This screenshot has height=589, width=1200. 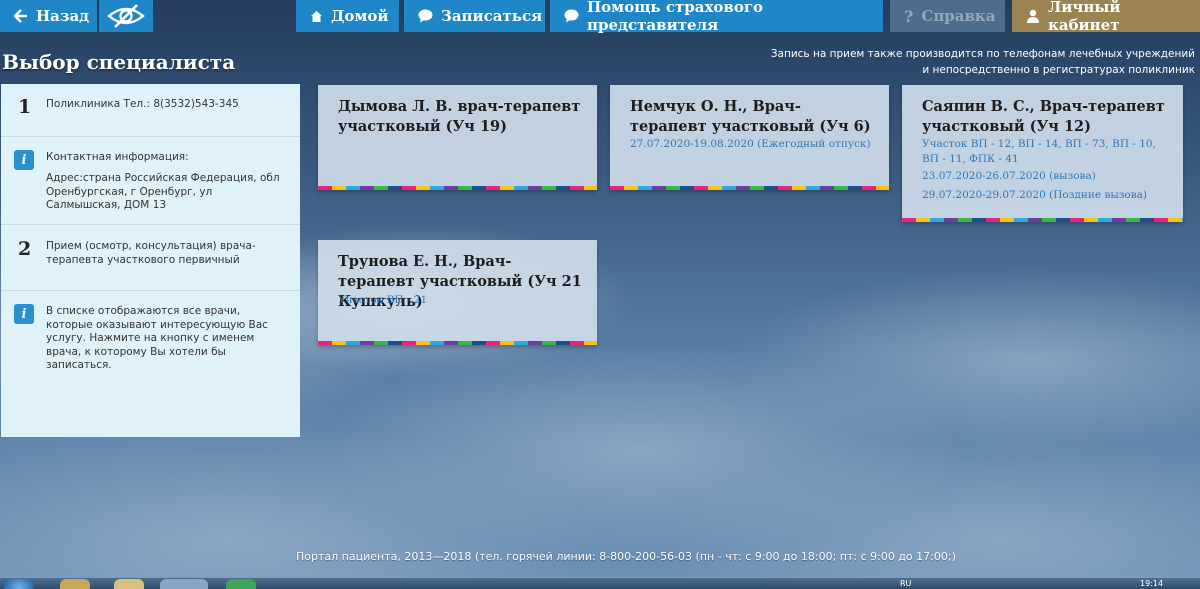 I want to click on doctor-schedule-note: 29.07.2020-29.07.2020 (Поздние вызова), so click(x=1035, y=195).